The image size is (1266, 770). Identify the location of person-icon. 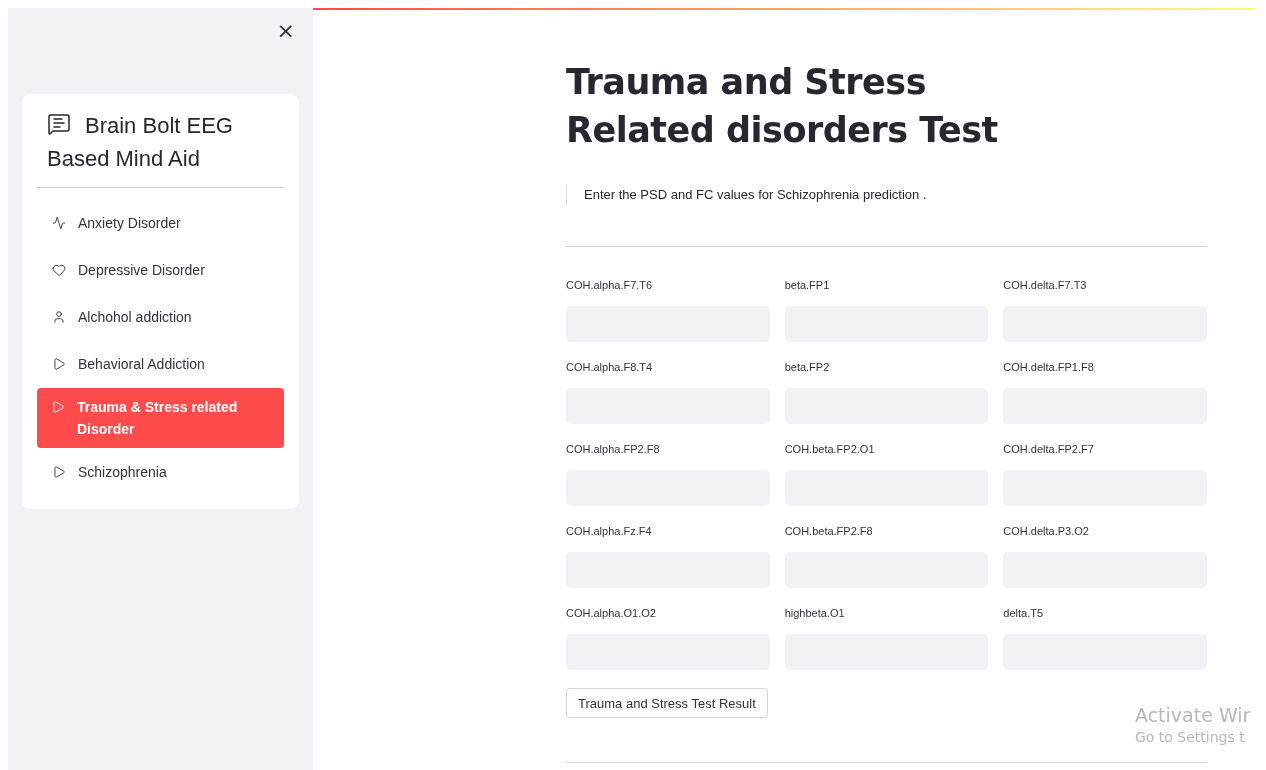
(59, 317).